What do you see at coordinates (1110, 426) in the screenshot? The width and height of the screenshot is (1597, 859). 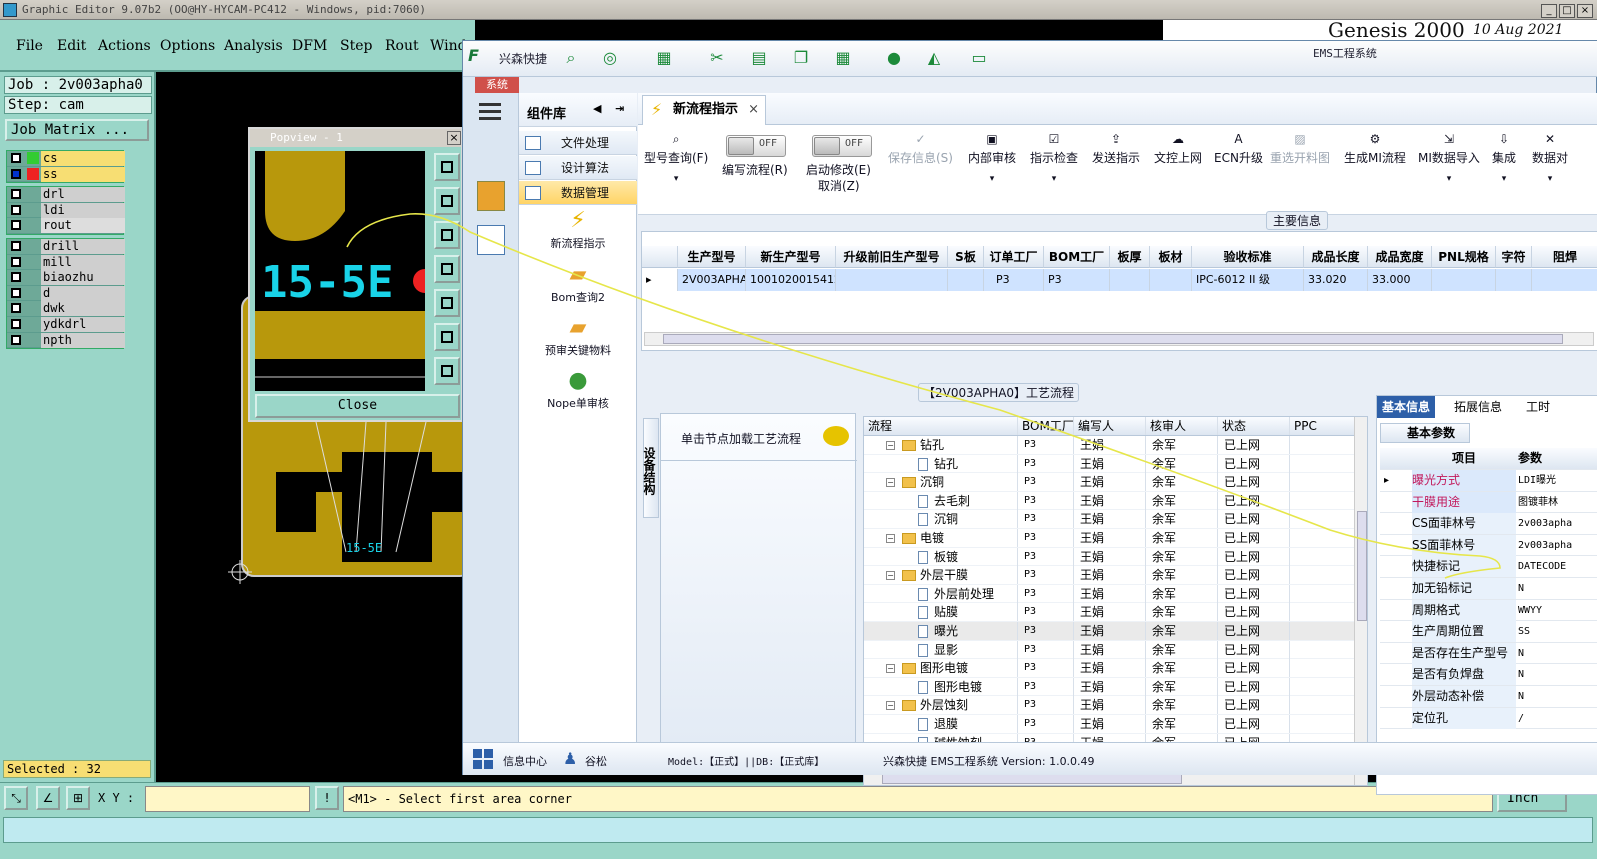 I see `tree-col-header: 编写人` at bounding box center [1110, 426].